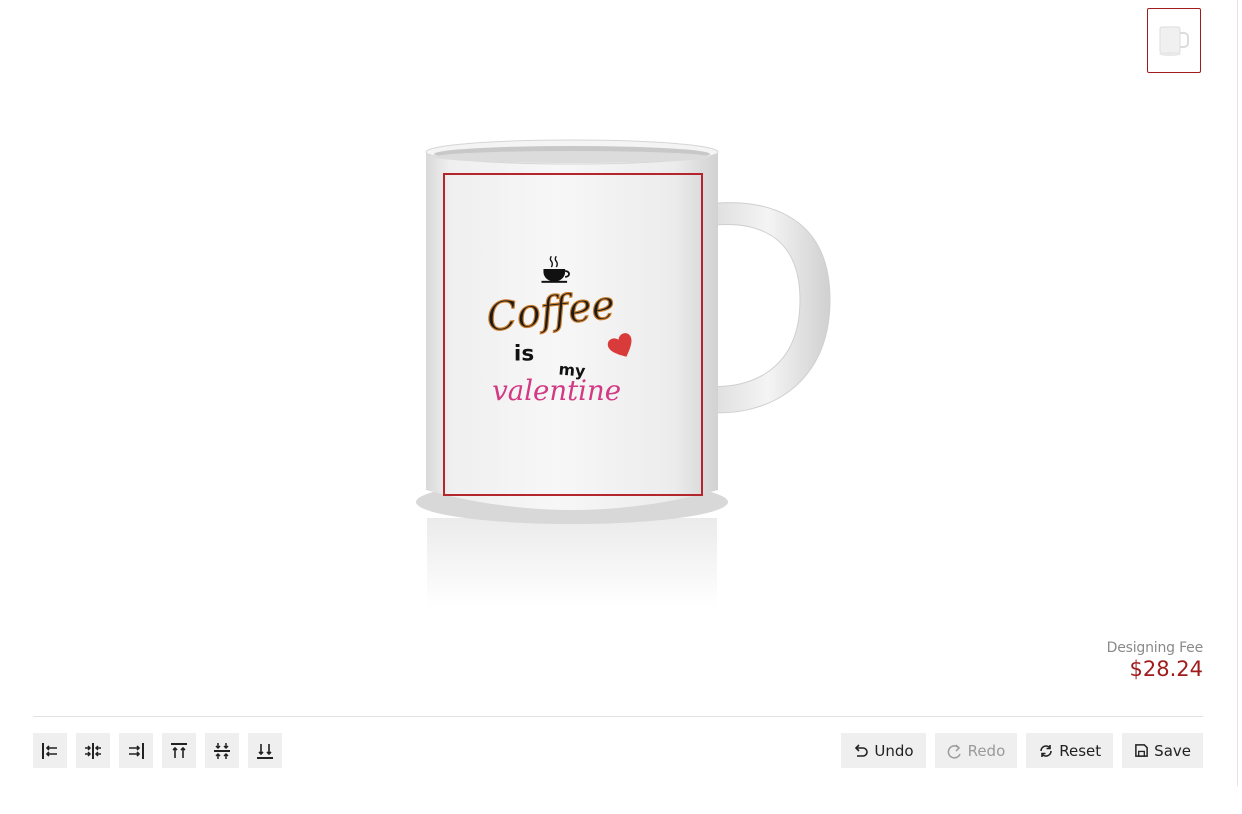 The height and width of the screenshot is (814, 1242). What do you see at coordinates (556, 391) in the screenshot?
I see `design-text-line3: valentine` at bounding box center [556, 391].